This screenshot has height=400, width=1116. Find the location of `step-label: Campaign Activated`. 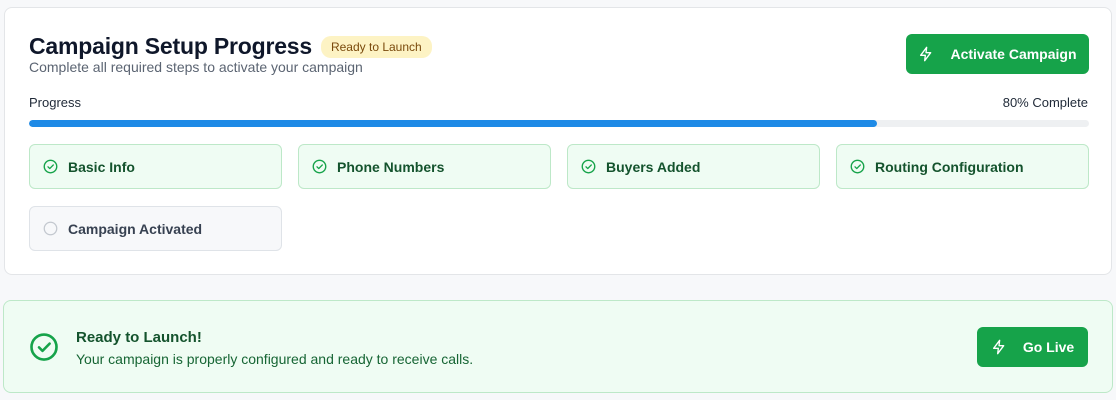

step-label: Campaign Activated is located at coordinates (135, 228).